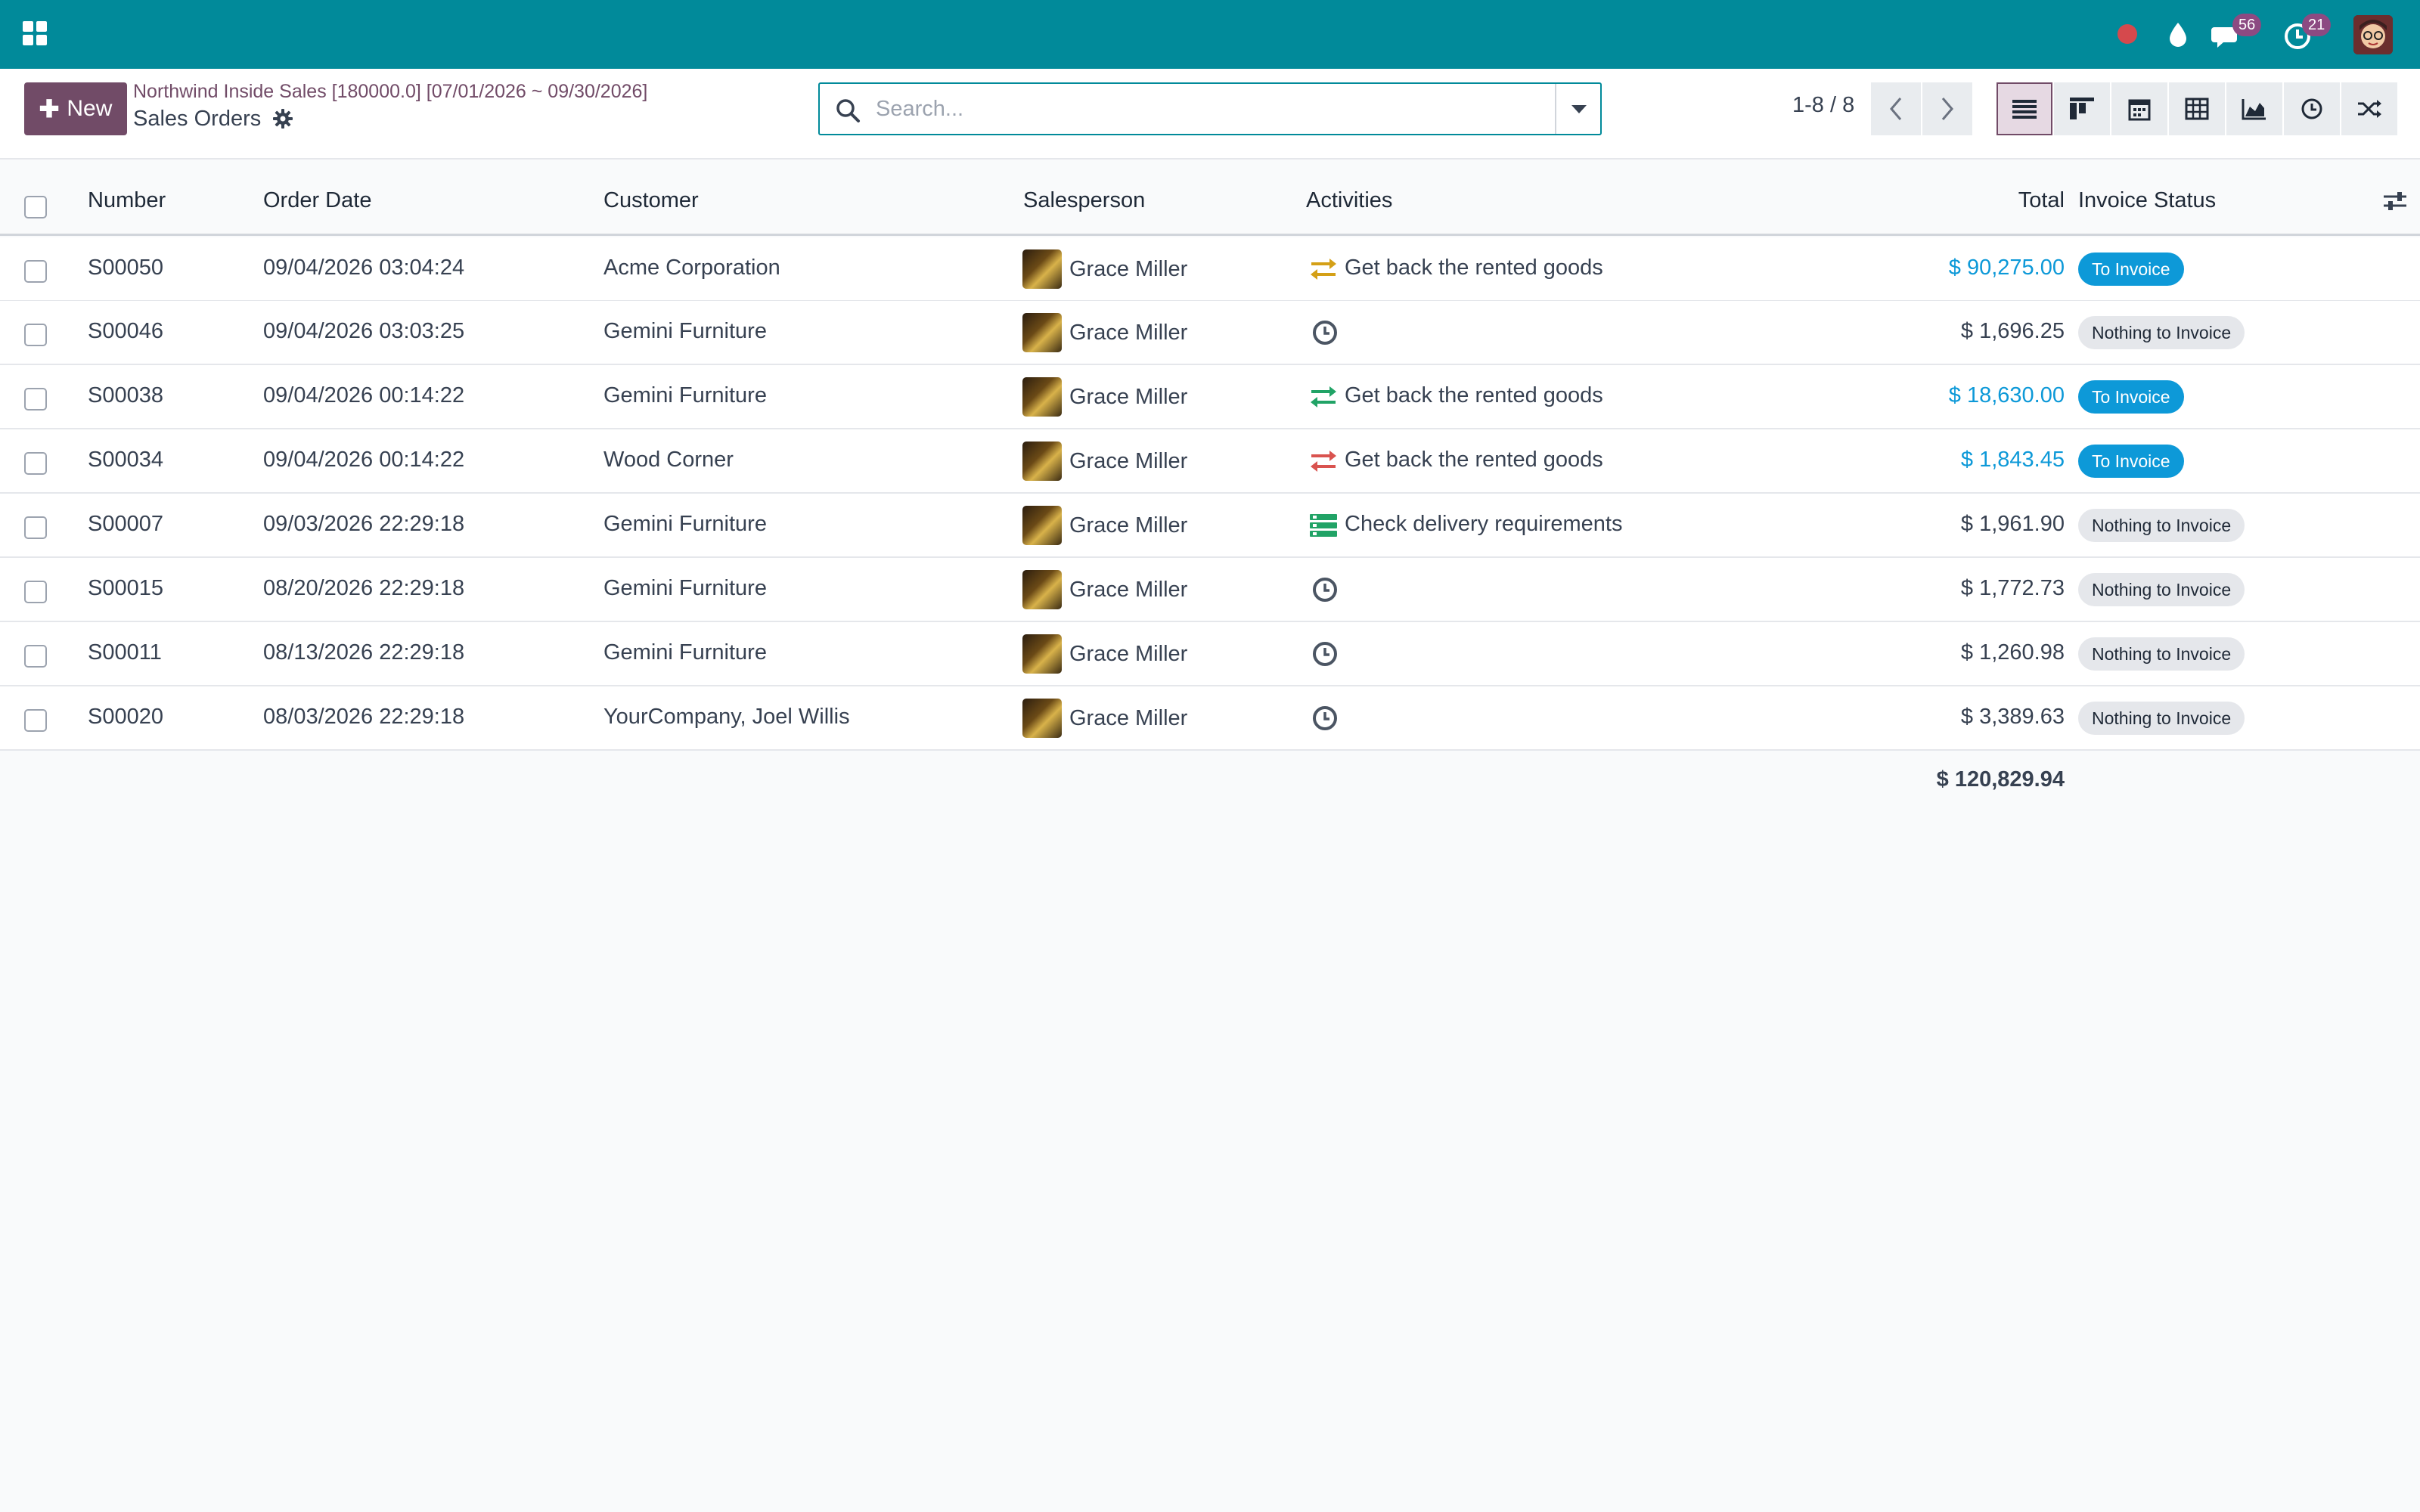 The width and height of the screenshot is (2420, 1512). Describe the element at coordinates (651, 200) in the screenshot. I see `column-header-customer: Customer` at that location.